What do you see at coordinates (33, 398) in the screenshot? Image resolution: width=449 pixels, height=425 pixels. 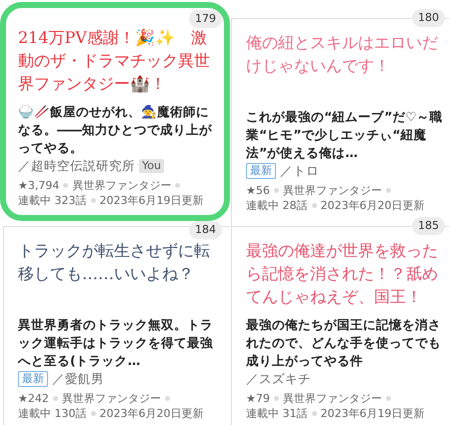 I see `star-count: ★242` at bounding box center [33, 398].